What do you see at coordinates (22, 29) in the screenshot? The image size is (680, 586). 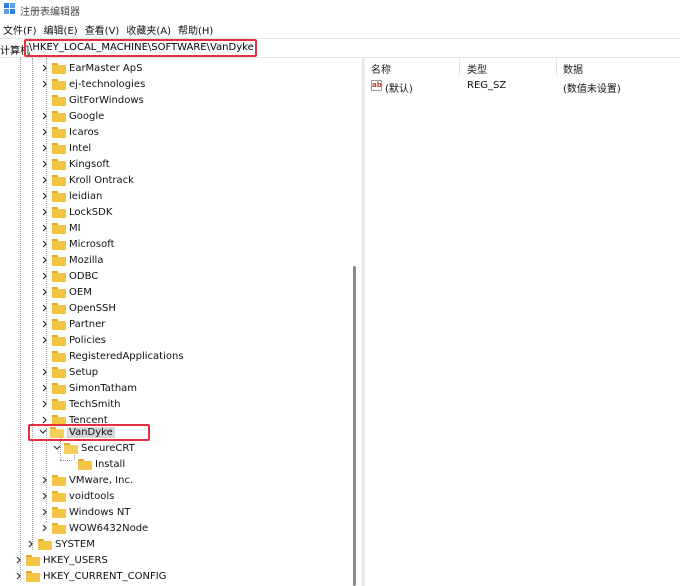 I see `menu-file: 文件(F)` at bounding box center [22, 29].